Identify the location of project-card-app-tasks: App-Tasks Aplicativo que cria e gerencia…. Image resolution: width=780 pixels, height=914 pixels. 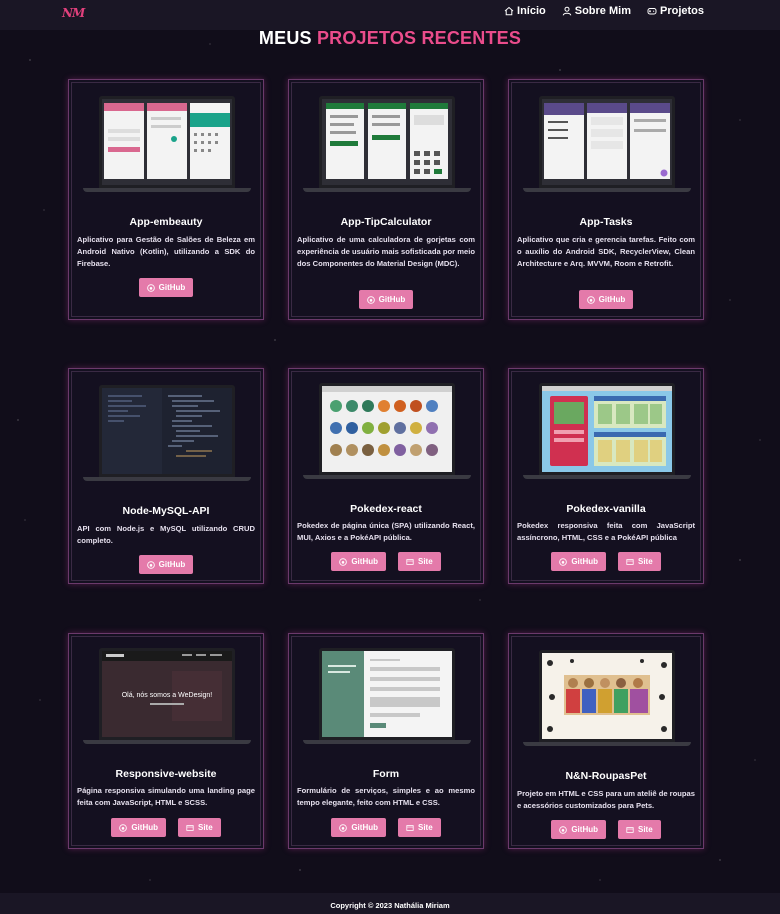
(606, 199).